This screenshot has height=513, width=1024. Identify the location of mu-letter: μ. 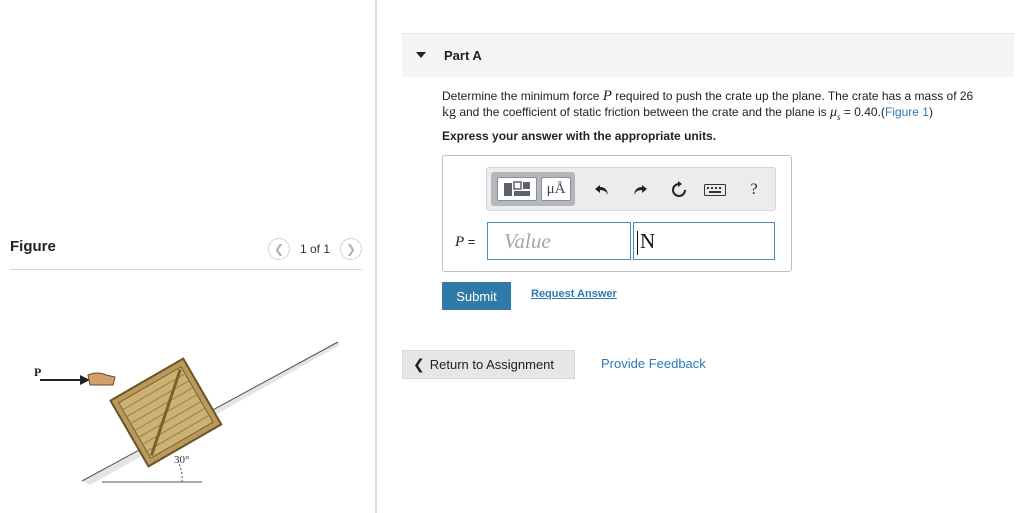
(834, 112).